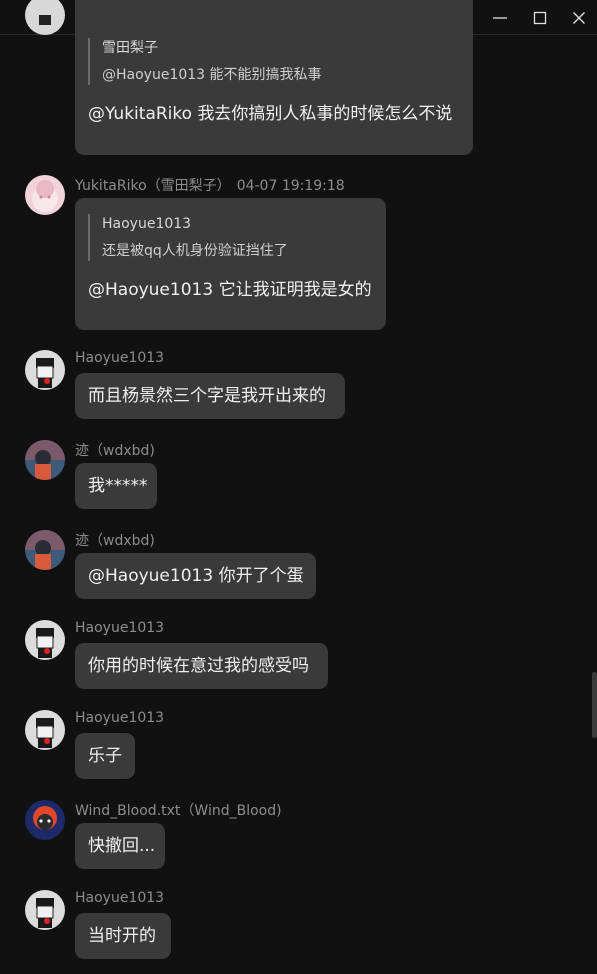  I want to click on message-bubble: 你用的时候在意过我的感受吗, so click(201, 666).